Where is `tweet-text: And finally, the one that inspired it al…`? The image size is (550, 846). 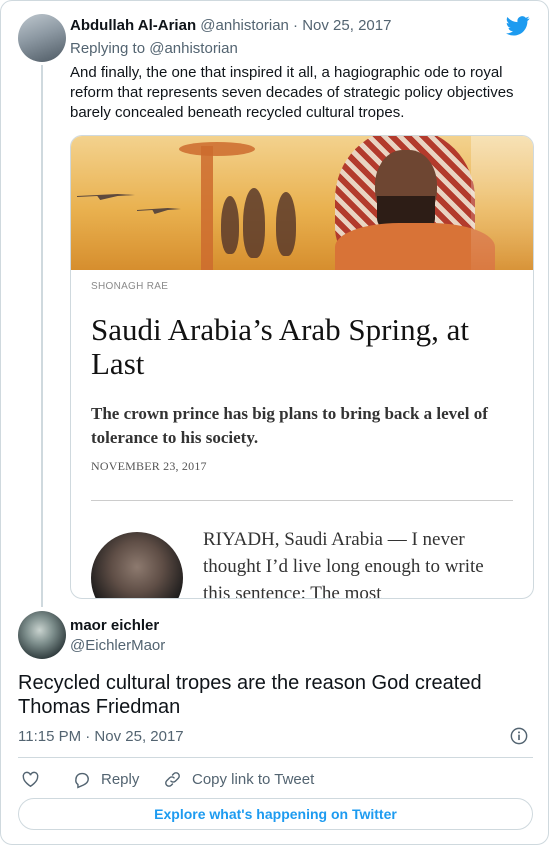
tweet-text: And finally, the one that inspired it al… is located at coordinates (292, 92).